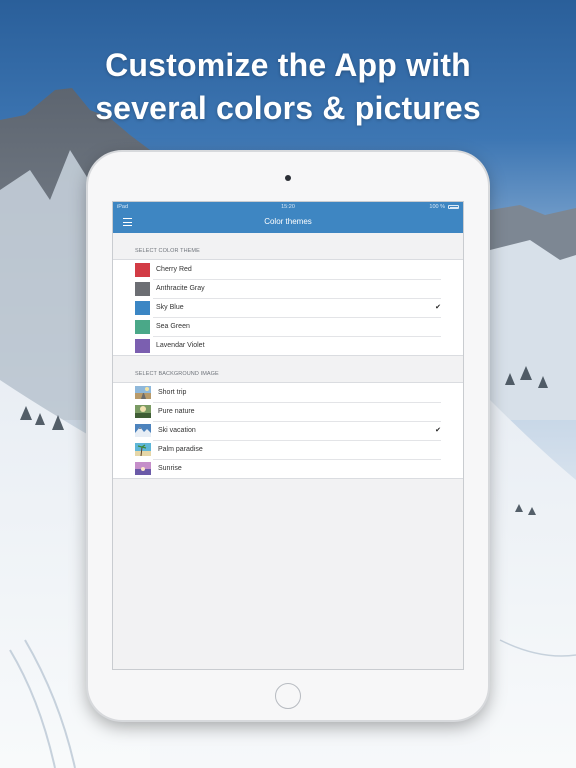  I want to click on background-option-label: Ski vacation, so click(177, 430).